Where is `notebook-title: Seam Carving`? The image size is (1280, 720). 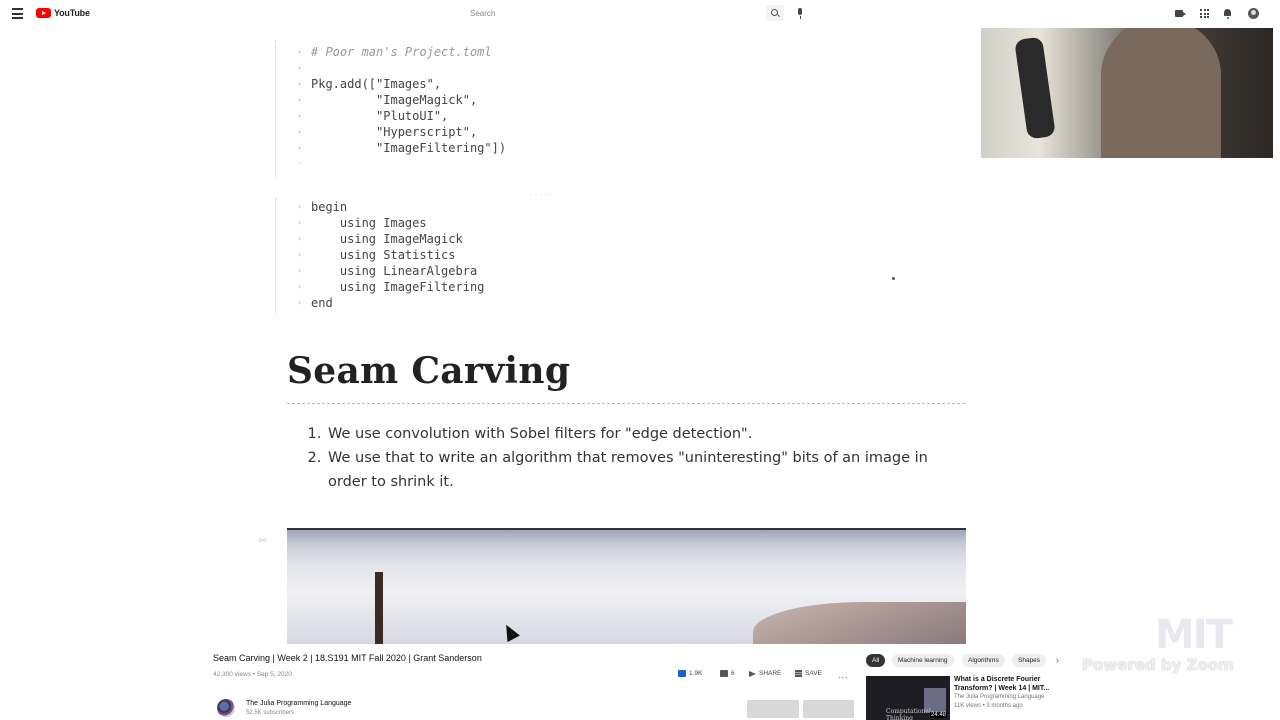 notebook-title: Seam Carving is located at coordinates (429, 371).